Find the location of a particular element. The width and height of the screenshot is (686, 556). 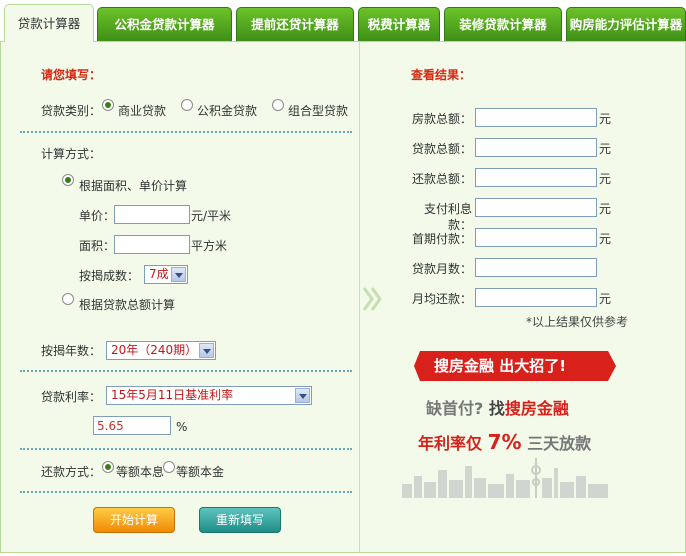

ad-line-1b: 找 is located at coordinates (496, 408).